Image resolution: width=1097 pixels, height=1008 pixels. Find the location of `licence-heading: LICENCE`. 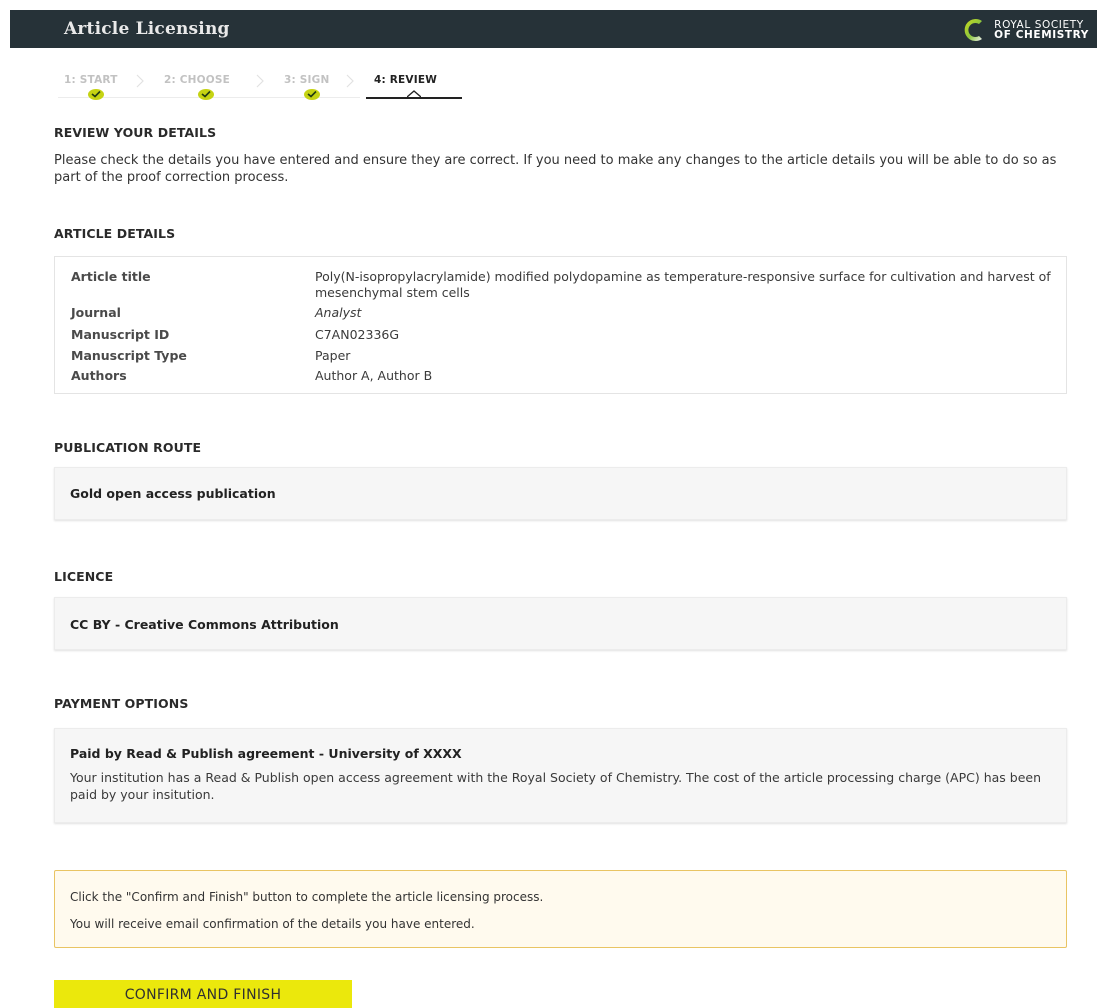

licence-heading: LICENCE is located at coordinates (84, 576).